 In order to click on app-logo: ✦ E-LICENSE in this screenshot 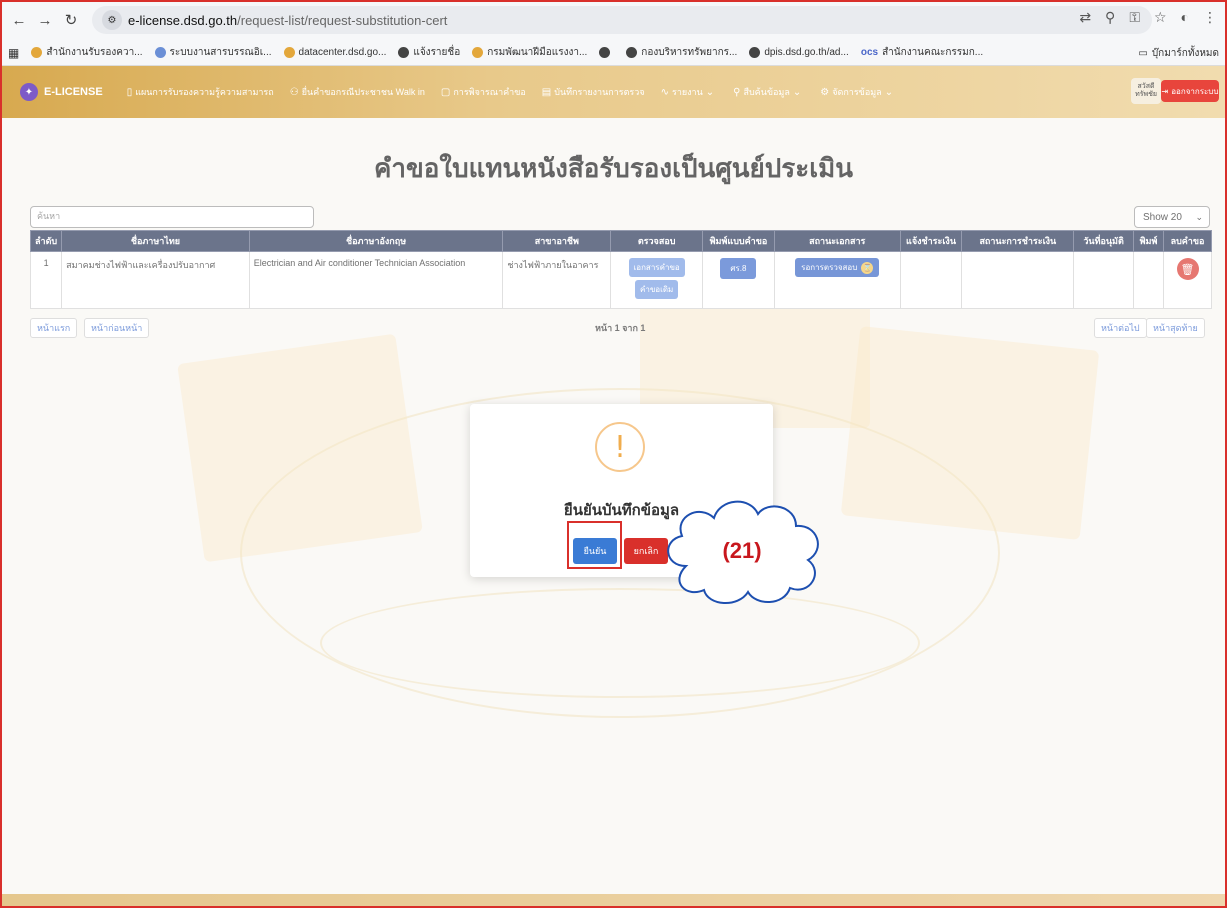, I will do `click(61, 92)`.